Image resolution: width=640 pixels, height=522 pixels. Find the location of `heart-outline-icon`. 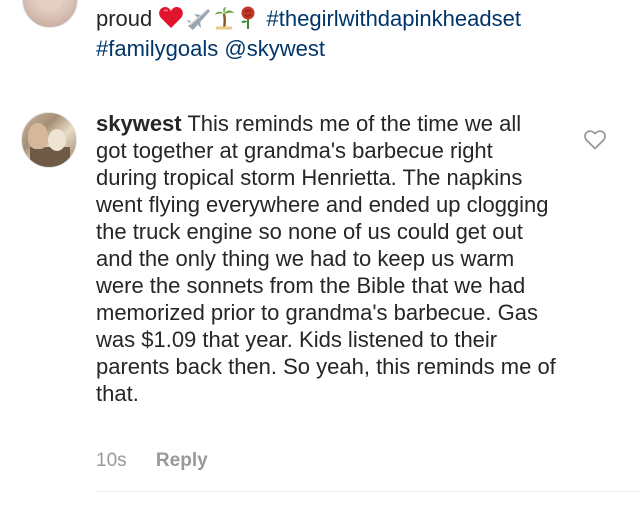

heart-outline-icon is located at coordinates (595, 140).